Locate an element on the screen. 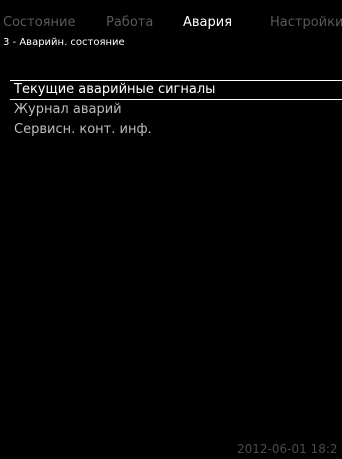  menu-item-alarm-log: Журнал аварий is located at coordinates (176, 110).